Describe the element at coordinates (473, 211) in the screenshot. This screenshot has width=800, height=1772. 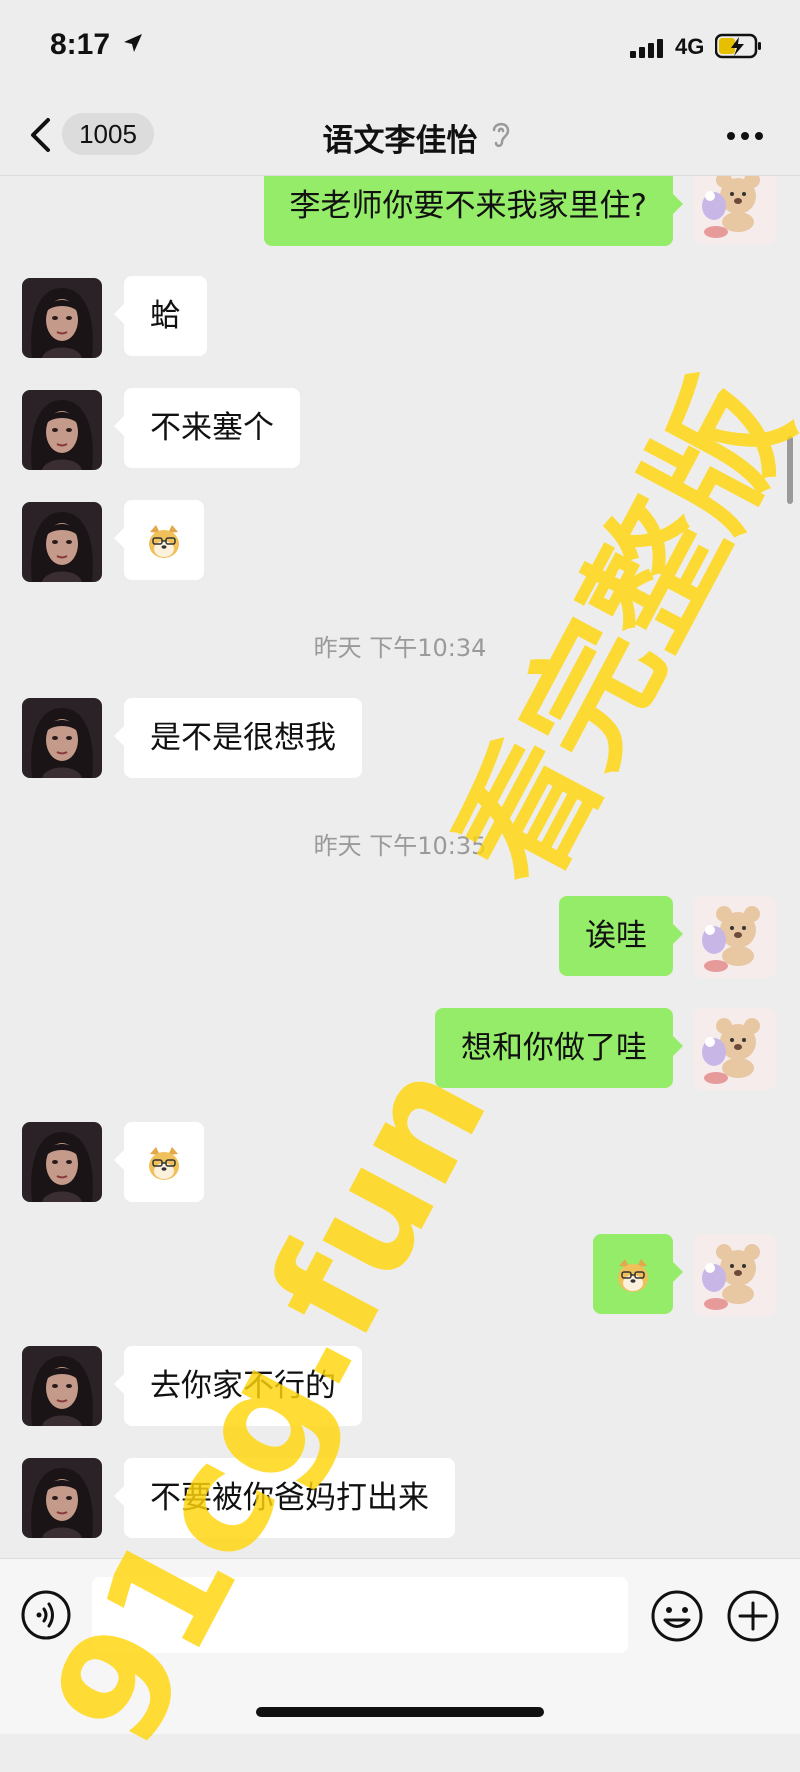
I see `sent-message-bubble: 李老师你要不来我家里住?` at that location.